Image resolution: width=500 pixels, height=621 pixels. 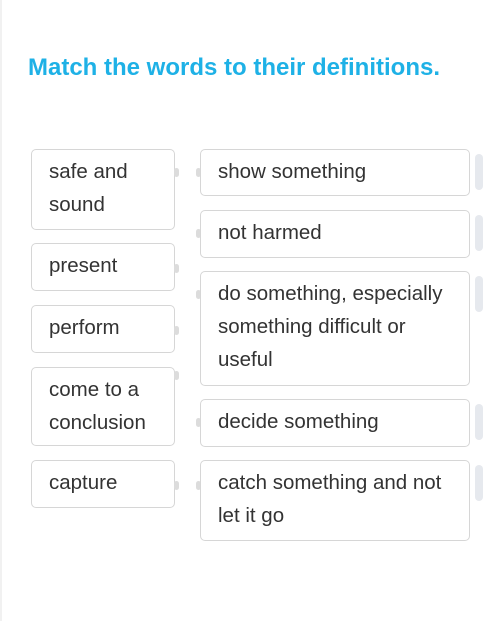 I want to click on definition-card: catch something and not let it go, so click(x=335, y=500).